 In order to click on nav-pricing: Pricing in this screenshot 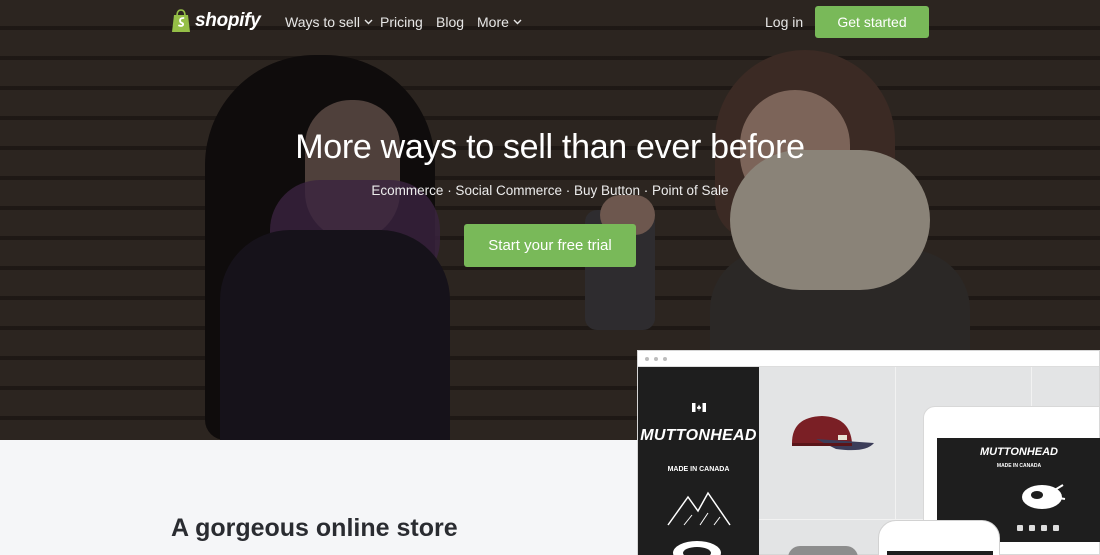, I will do `click(401, 22)`.